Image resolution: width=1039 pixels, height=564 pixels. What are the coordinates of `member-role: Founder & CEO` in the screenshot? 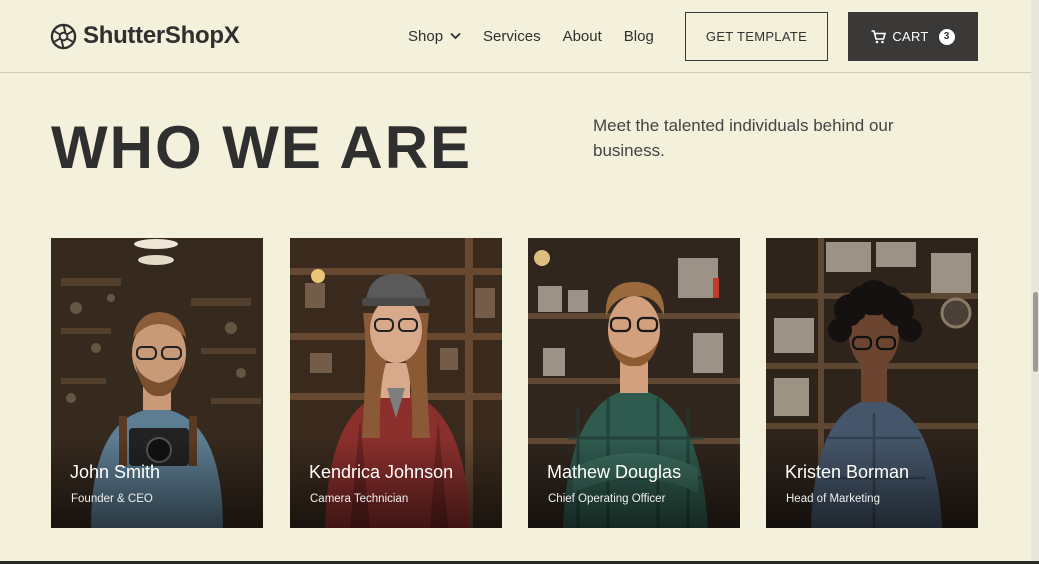 It's located at (112, 499).